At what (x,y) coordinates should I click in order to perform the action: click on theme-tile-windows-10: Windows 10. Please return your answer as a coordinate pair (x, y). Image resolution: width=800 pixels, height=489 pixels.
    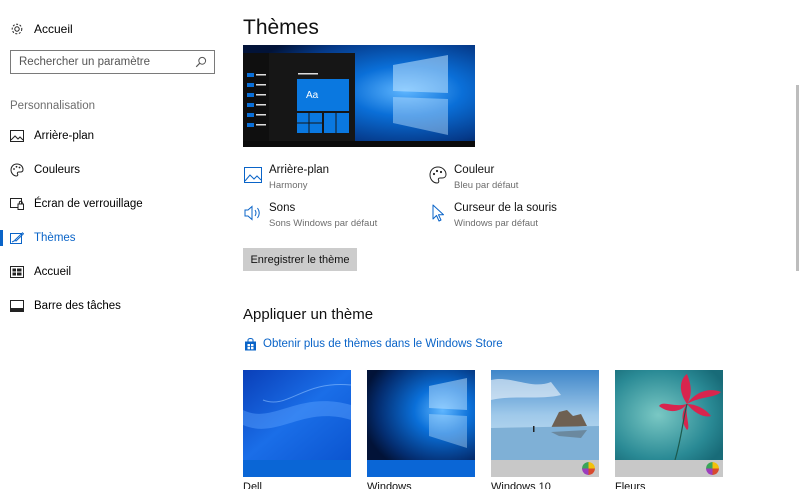
    Looking at the image, I should click on (545, 429).